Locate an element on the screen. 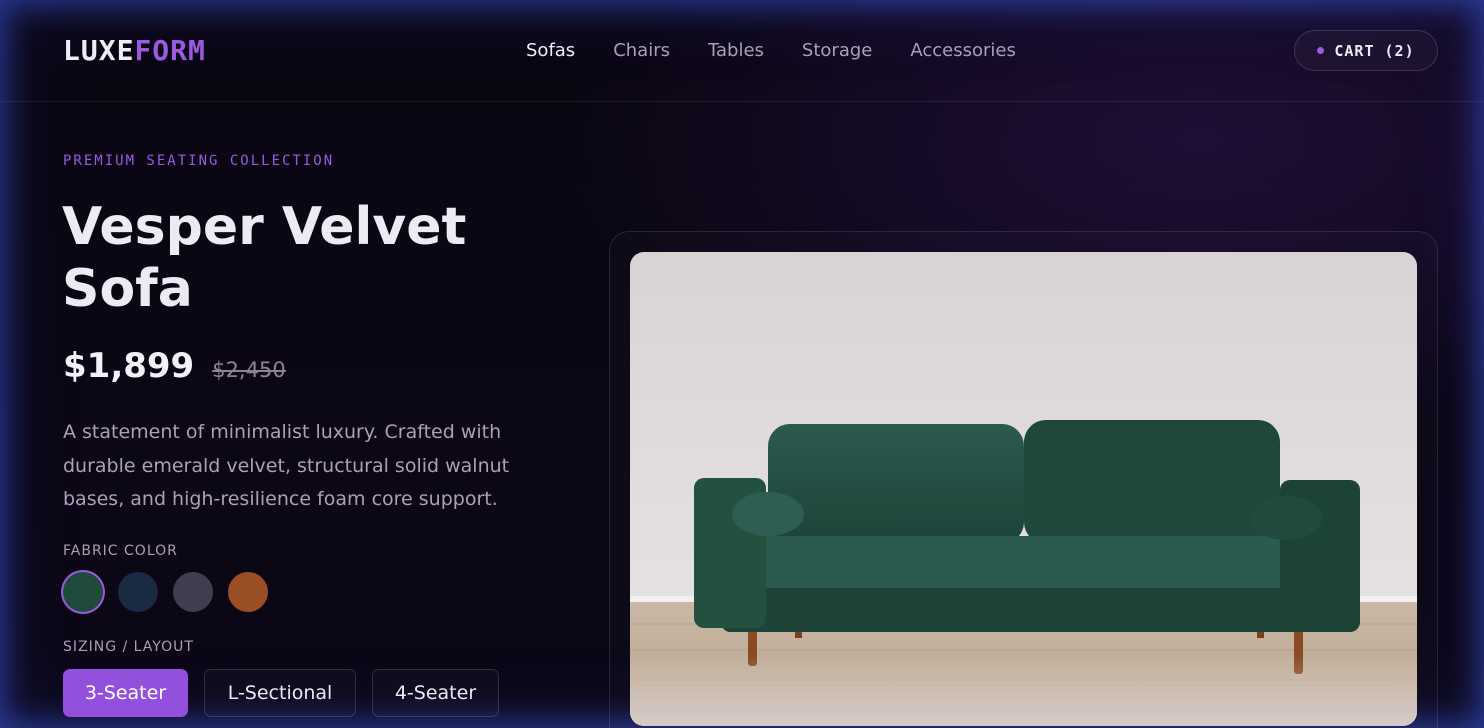 This screenshot has height=728, width=1484. brand-logo: LUXEFORM is located at coordinates (134, 51).